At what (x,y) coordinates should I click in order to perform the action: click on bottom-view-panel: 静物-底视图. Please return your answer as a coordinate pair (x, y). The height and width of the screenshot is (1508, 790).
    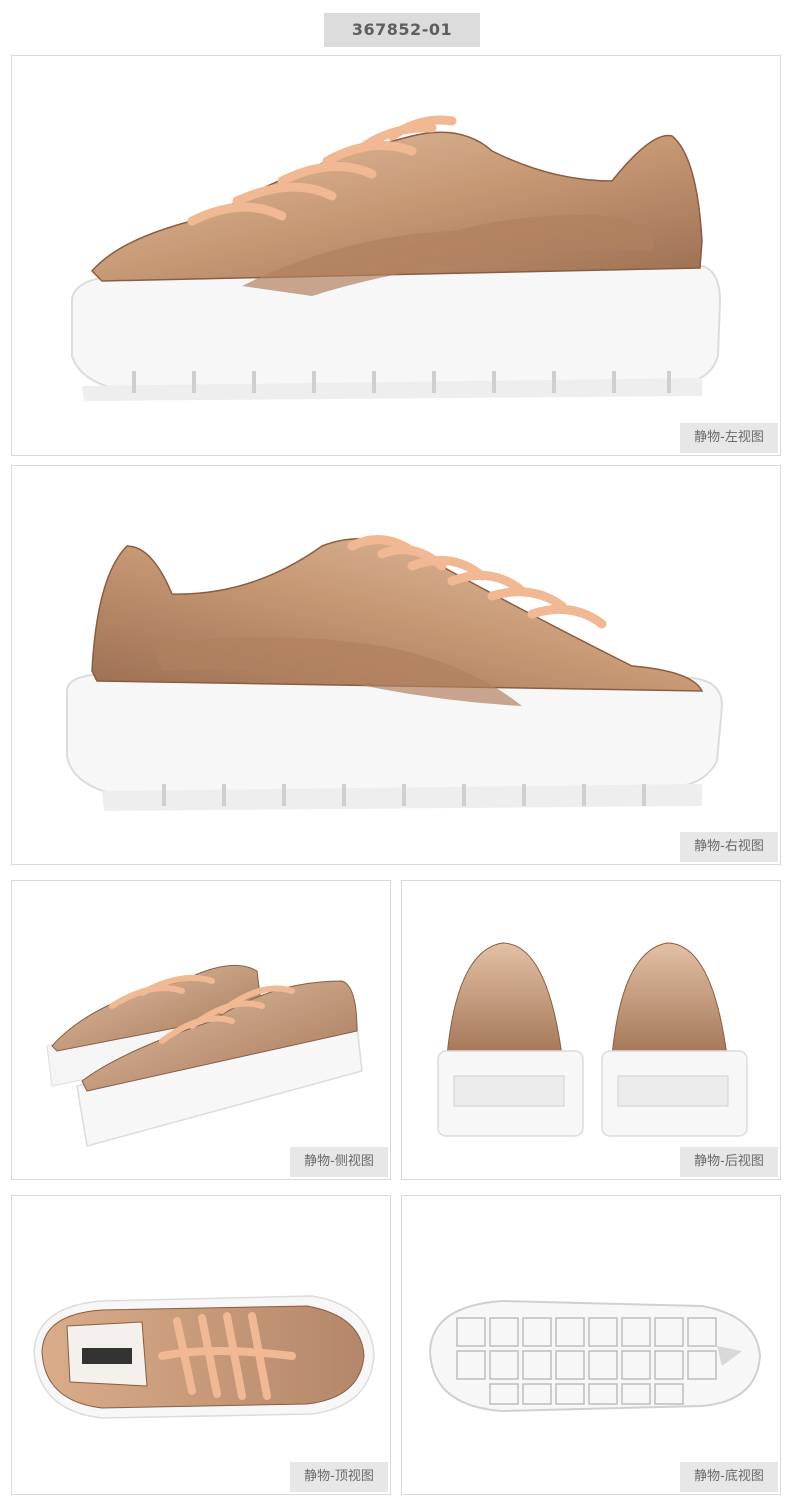
    Looking at the image, I should click on (591, 1345).